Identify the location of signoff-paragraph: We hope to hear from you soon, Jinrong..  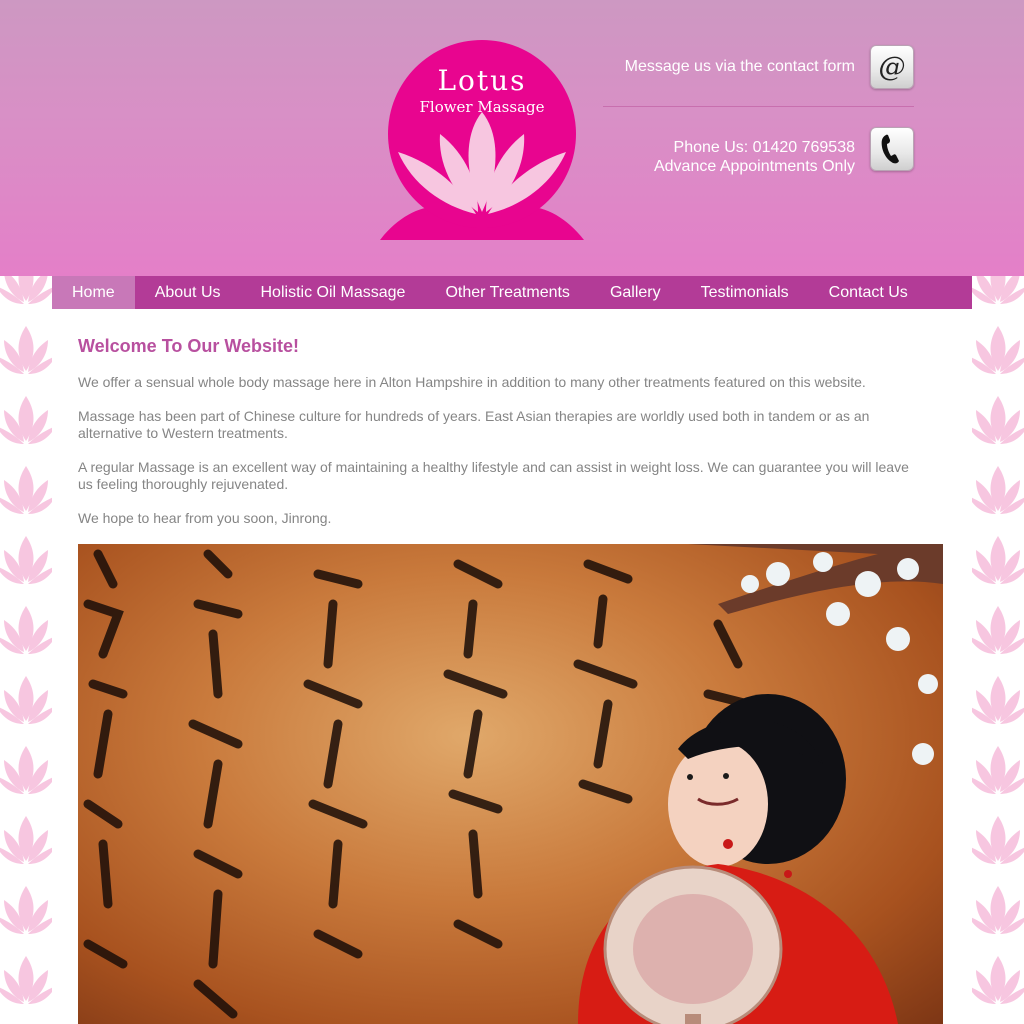
(205, 518).